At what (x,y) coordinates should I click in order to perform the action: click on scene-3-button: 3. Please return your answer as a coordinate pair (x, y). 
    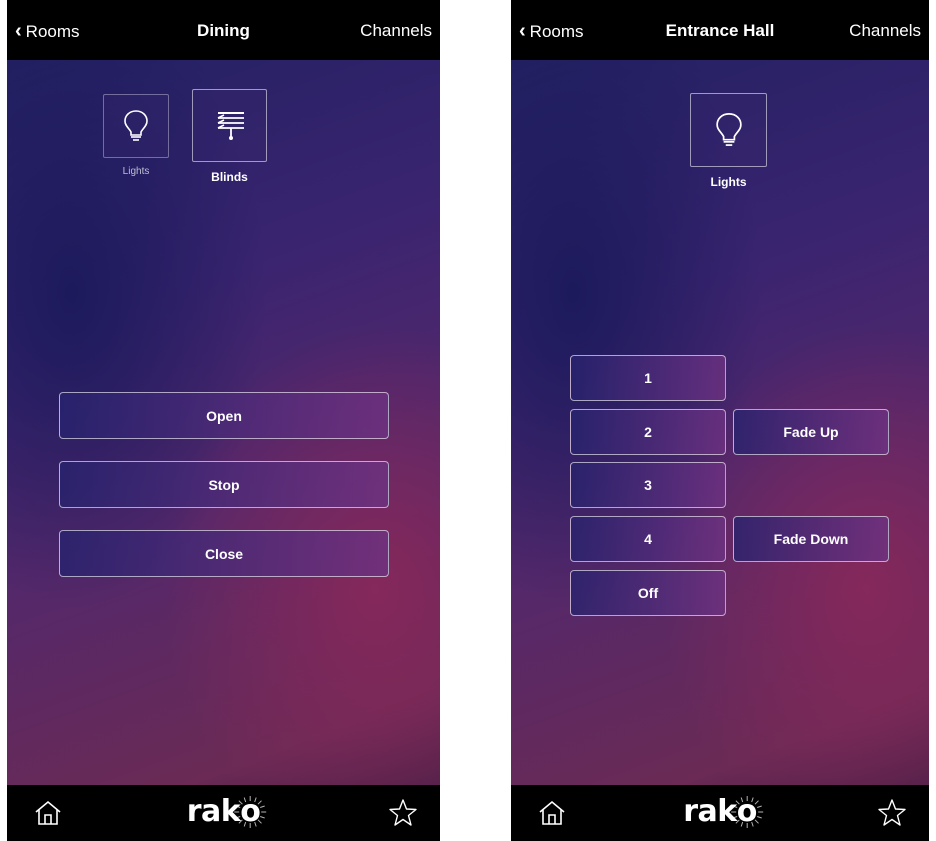
    Looking at the image, I should click on (648, 485).